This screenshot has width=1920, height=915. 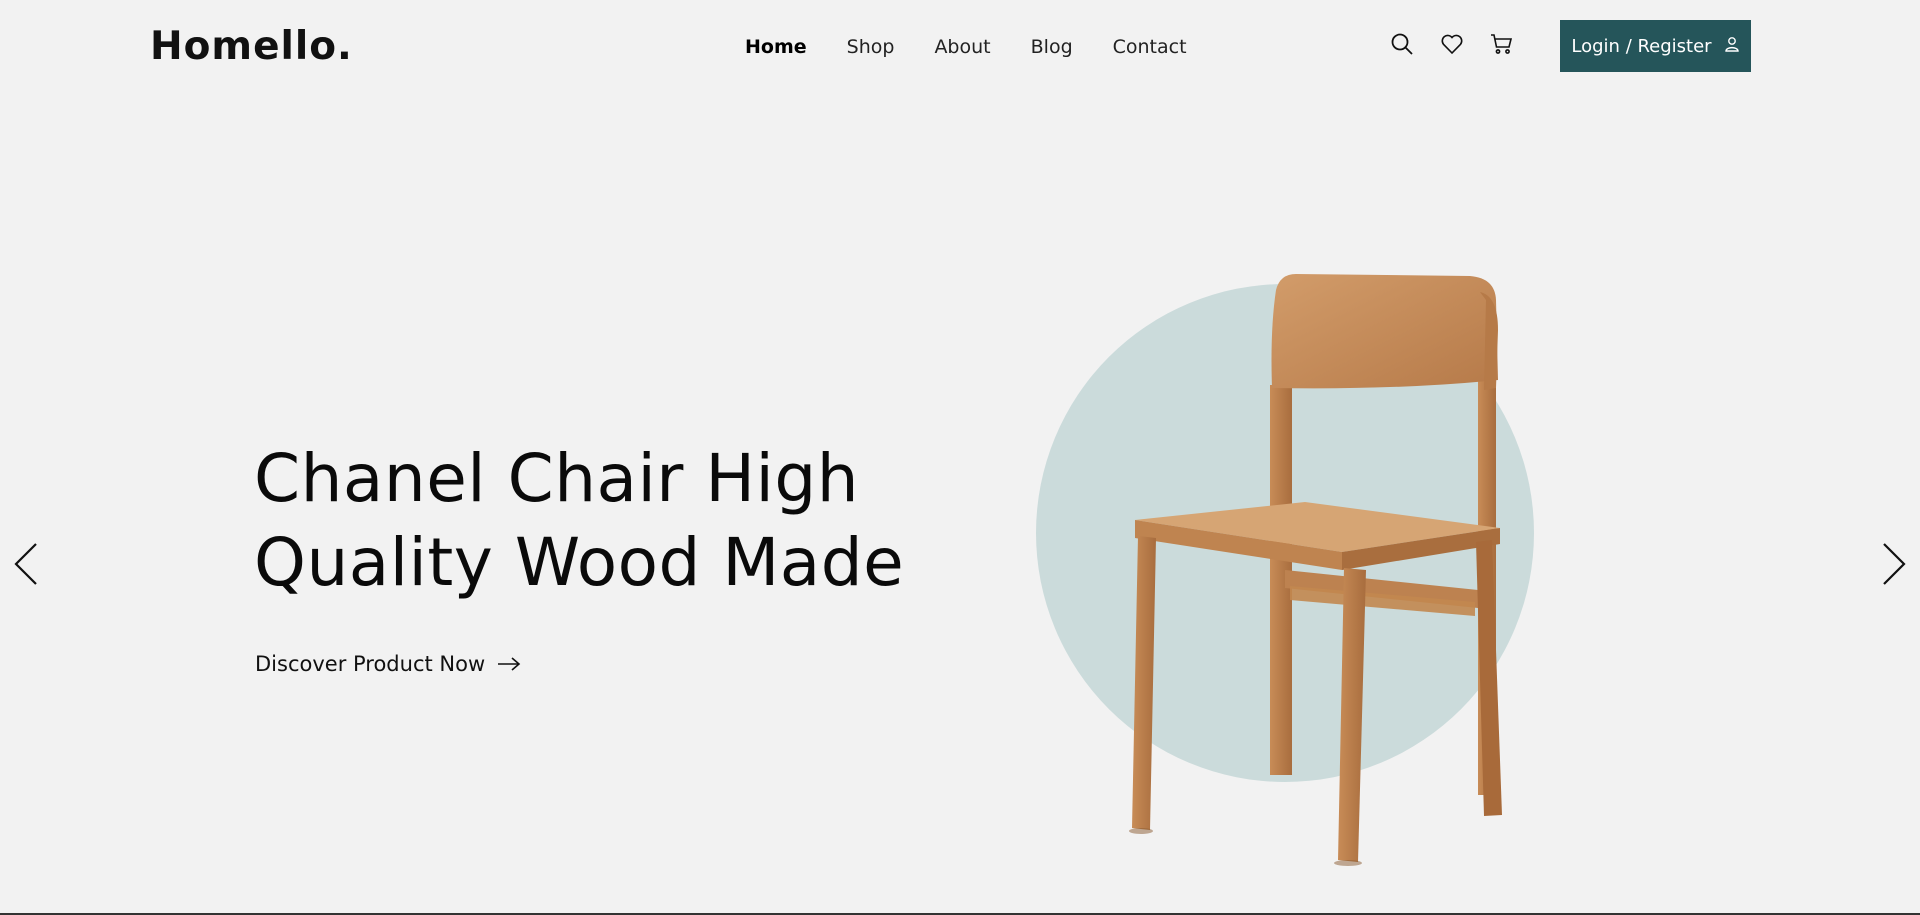 What do you see at coordinates (1315, 570) in the screenshot?
I see `wooden-chair-image` at bounding box center [1315, 570].